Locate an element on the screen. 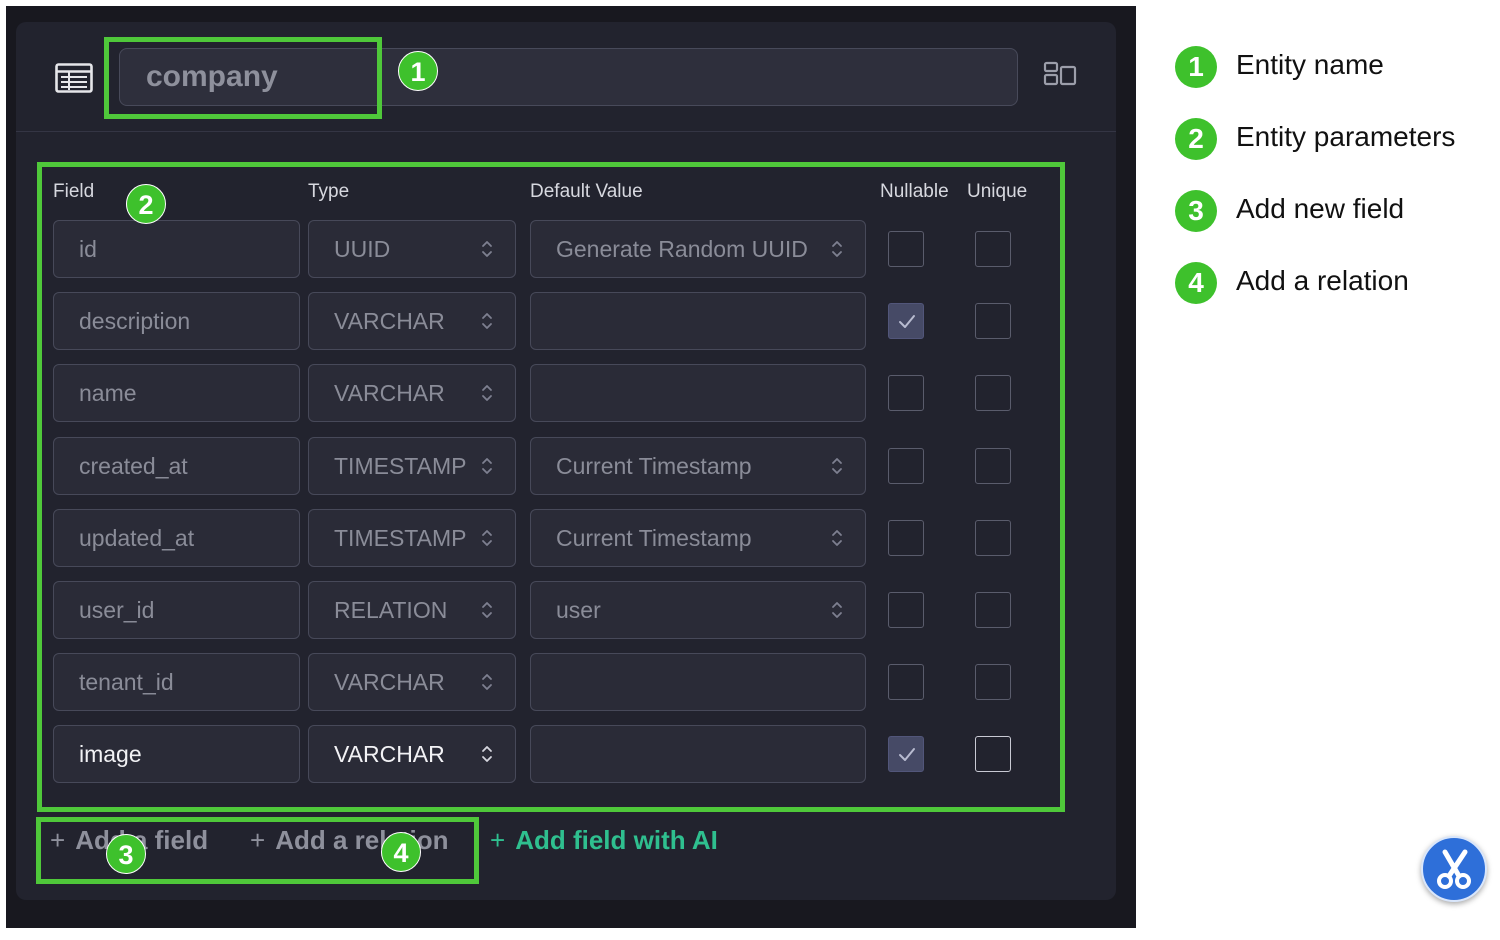 The image size is (1500, 940). annotation-badge-4: 4 is located at coordinates (401, 852).